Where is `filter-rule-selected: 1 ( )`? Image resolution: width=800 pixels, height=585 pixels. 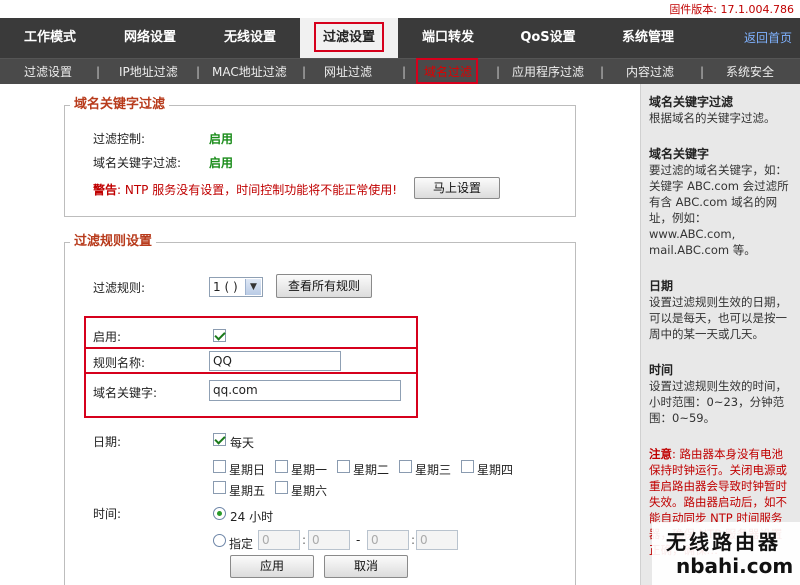
filter-rule-selected: 1 ( ) is located at coordinates (225, 287).